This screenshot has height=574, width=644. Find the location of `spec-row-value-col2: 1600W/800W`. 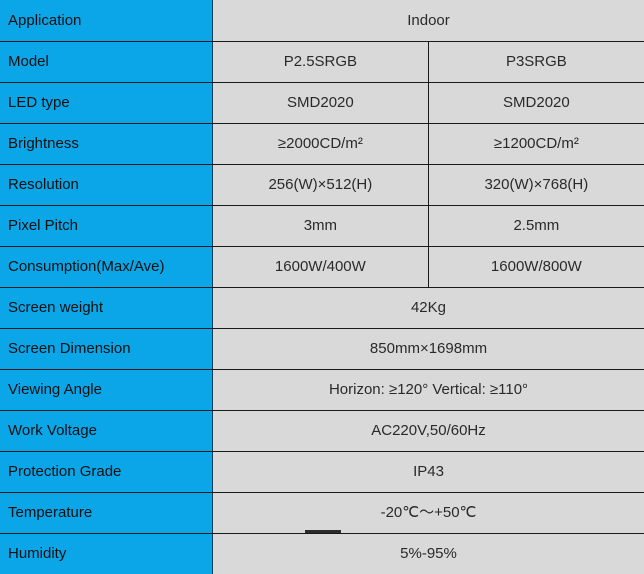

spec-row-value-col2: 1600W/800W is located at coordinates (536, 266).